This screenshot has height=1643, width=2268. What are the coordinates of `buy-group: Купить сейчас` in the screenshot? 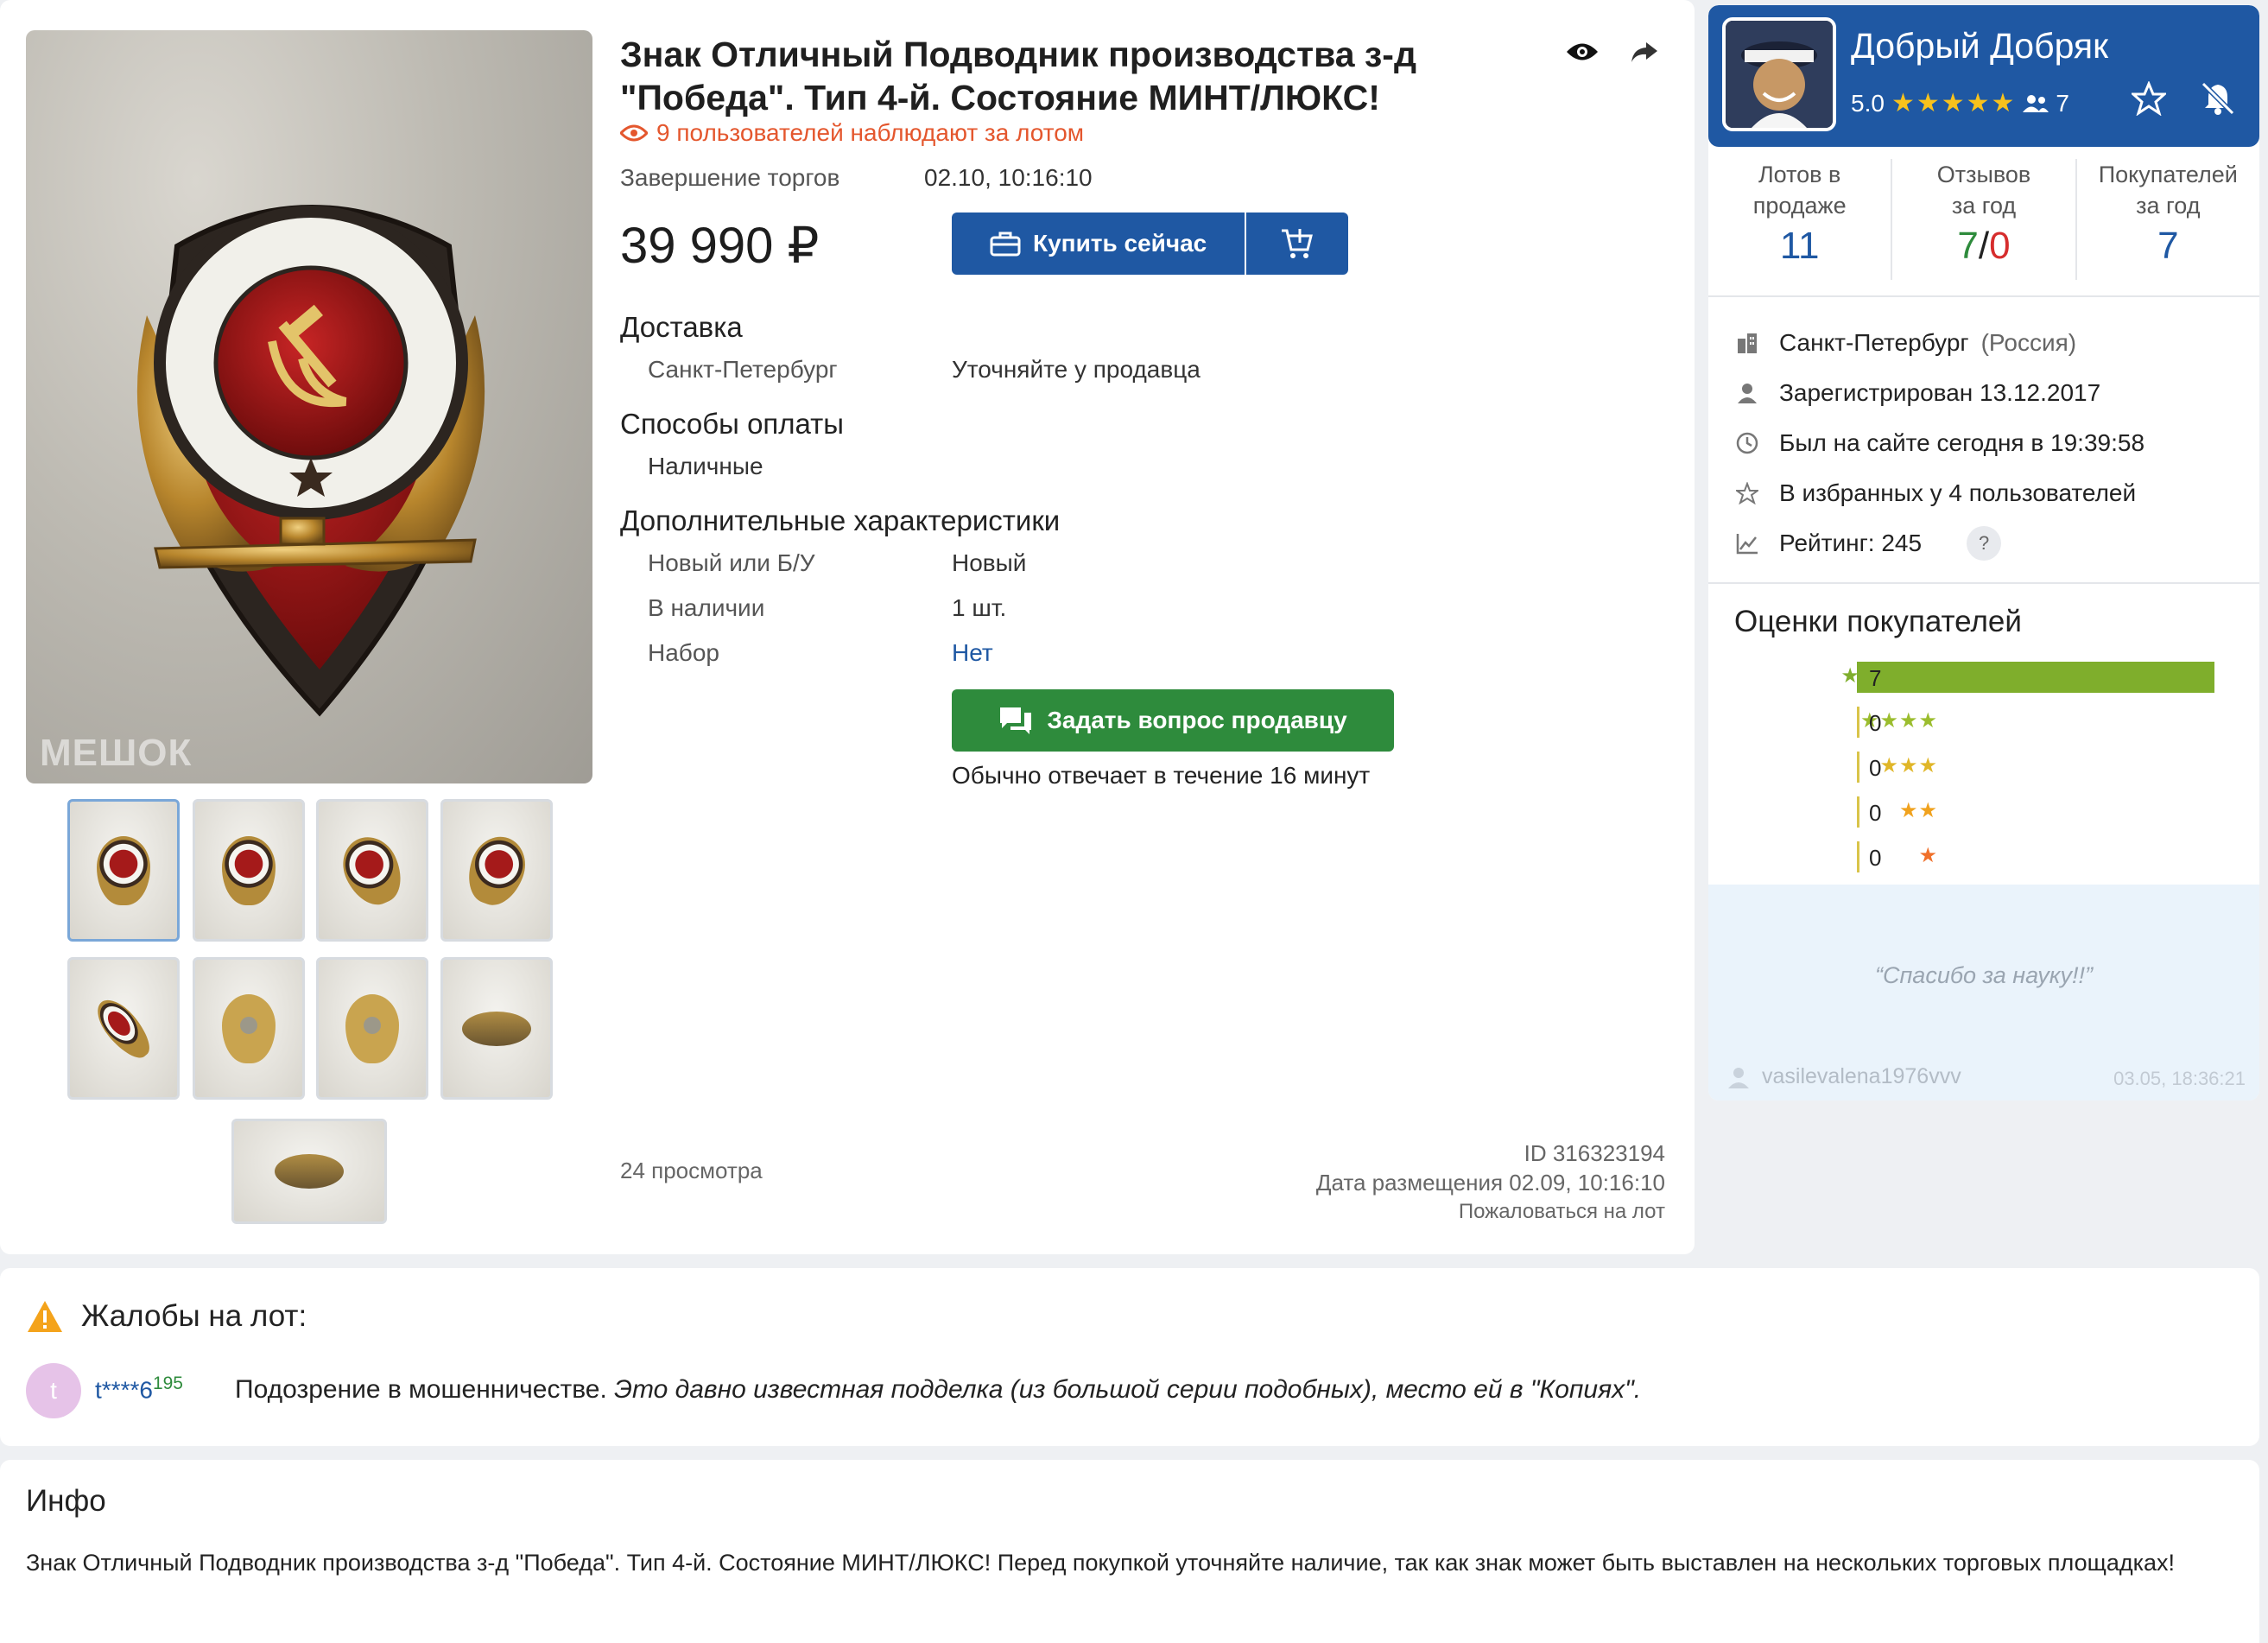 It's located at (1150, 244).